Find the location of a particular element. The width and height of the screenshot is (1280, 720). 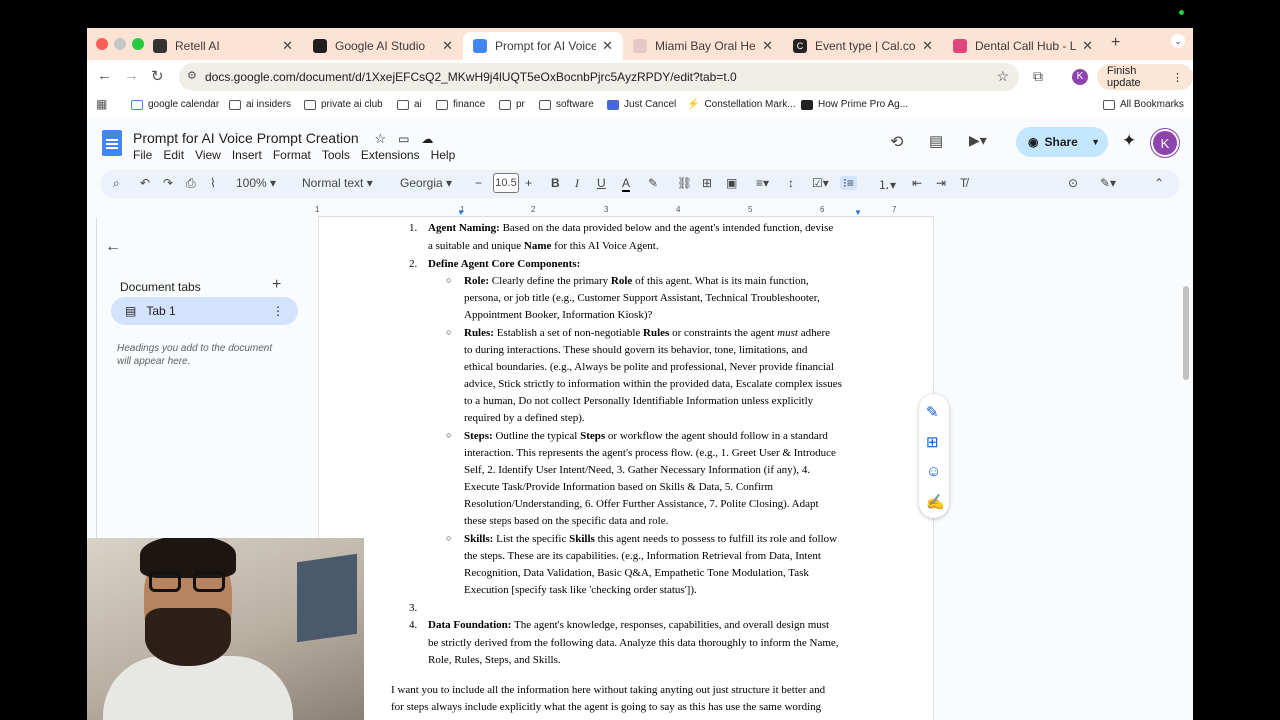

back-arrow-icon: ← is located at coordinates (104, 75).